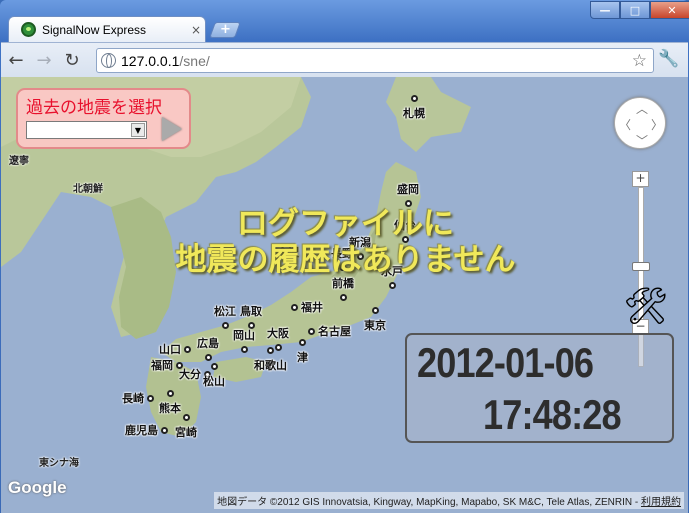 The image size is (689, 513). I want to click on city-sapporo: 札幌, so click(414, 108).